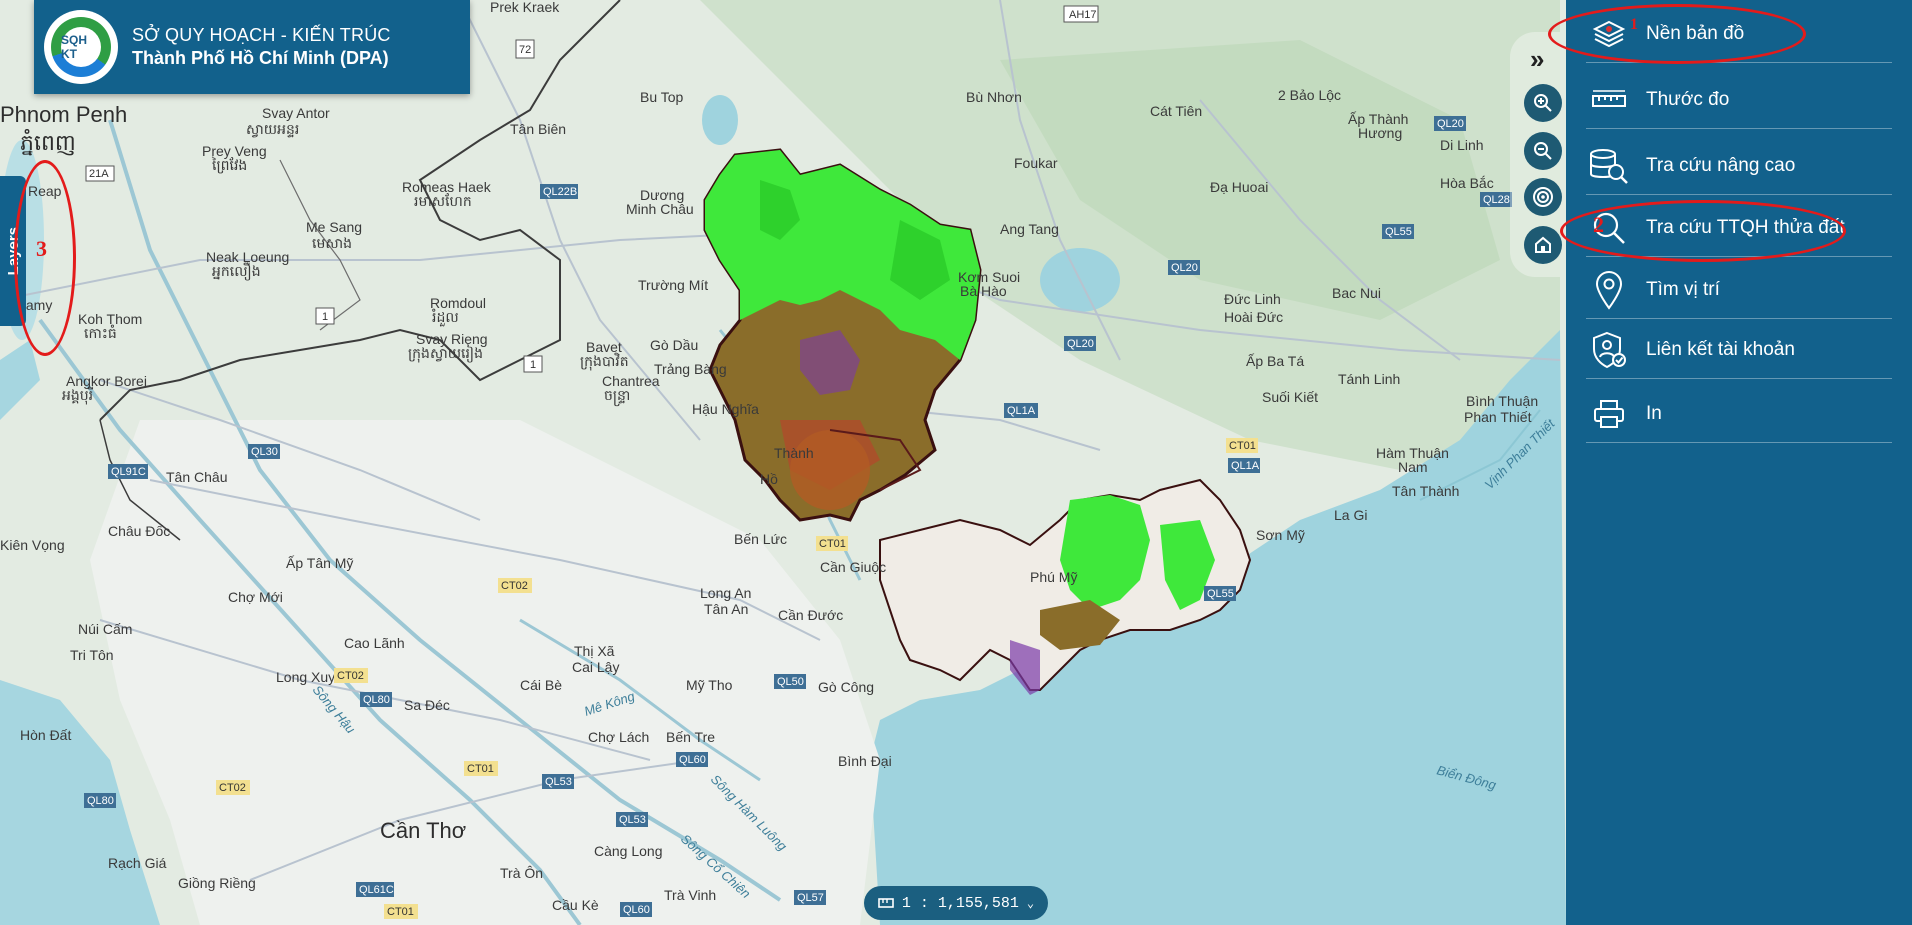 The width and height of the screenshot is (1912, 925). What do you see at coordinates (1176, 111) in the screenshot?
I see `map-label: Cát Tiên` at bounding box center [1176, 111].